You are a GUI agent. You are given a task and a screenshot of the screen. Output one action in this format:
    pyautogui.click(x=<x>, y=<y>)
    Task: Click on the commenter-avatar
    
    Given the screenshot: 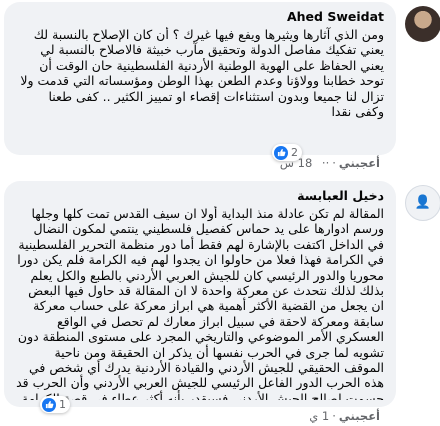 What is the action you would take?
    pyautogui.click(x=422, y=24)
    